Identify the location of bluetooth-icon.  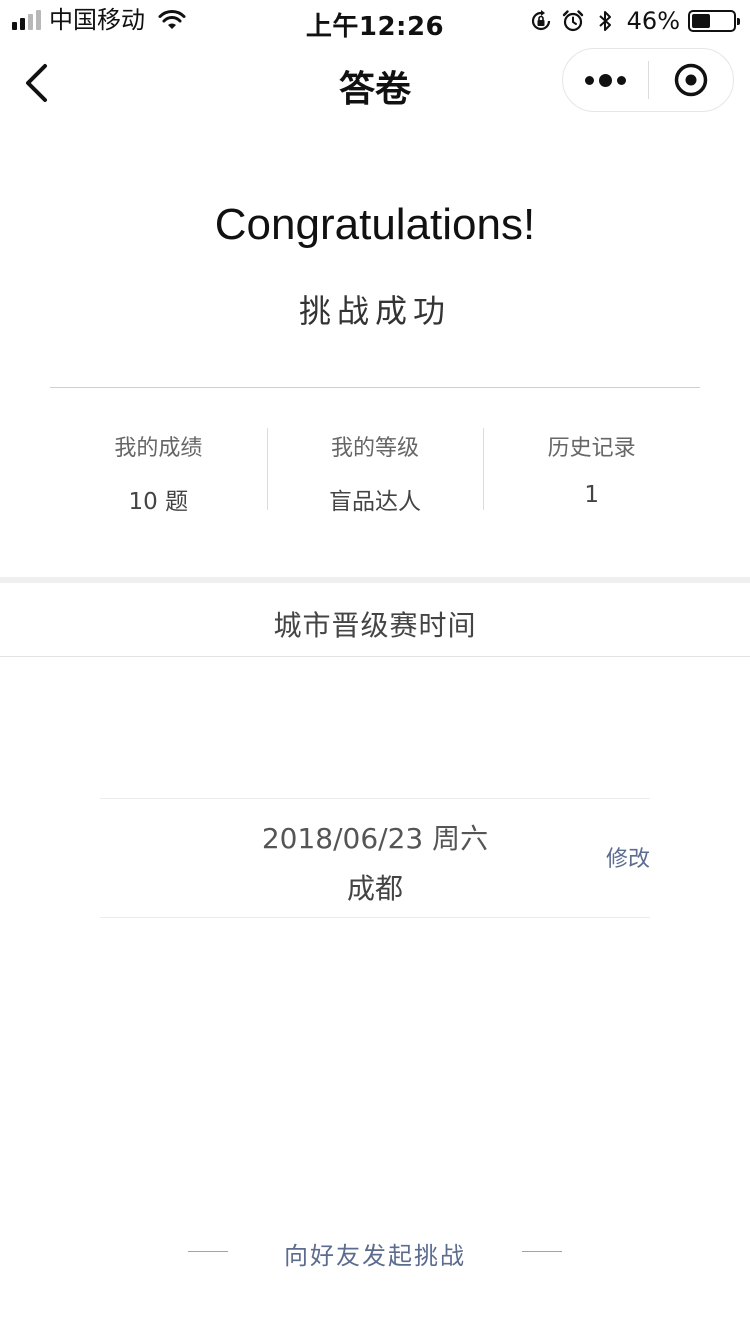
(604, 21).